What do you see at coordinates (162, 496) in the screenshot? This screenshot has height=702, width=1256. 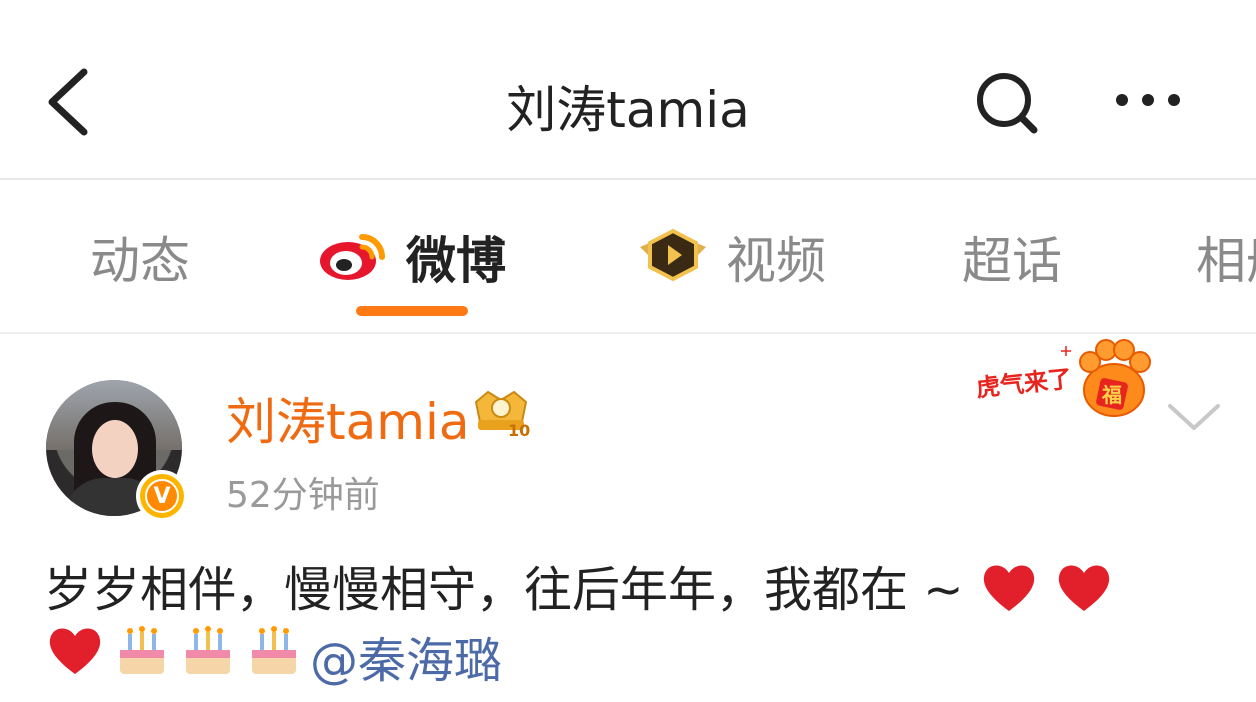 I see `verified-badge-icon: V` at bounding box center [162, 496].